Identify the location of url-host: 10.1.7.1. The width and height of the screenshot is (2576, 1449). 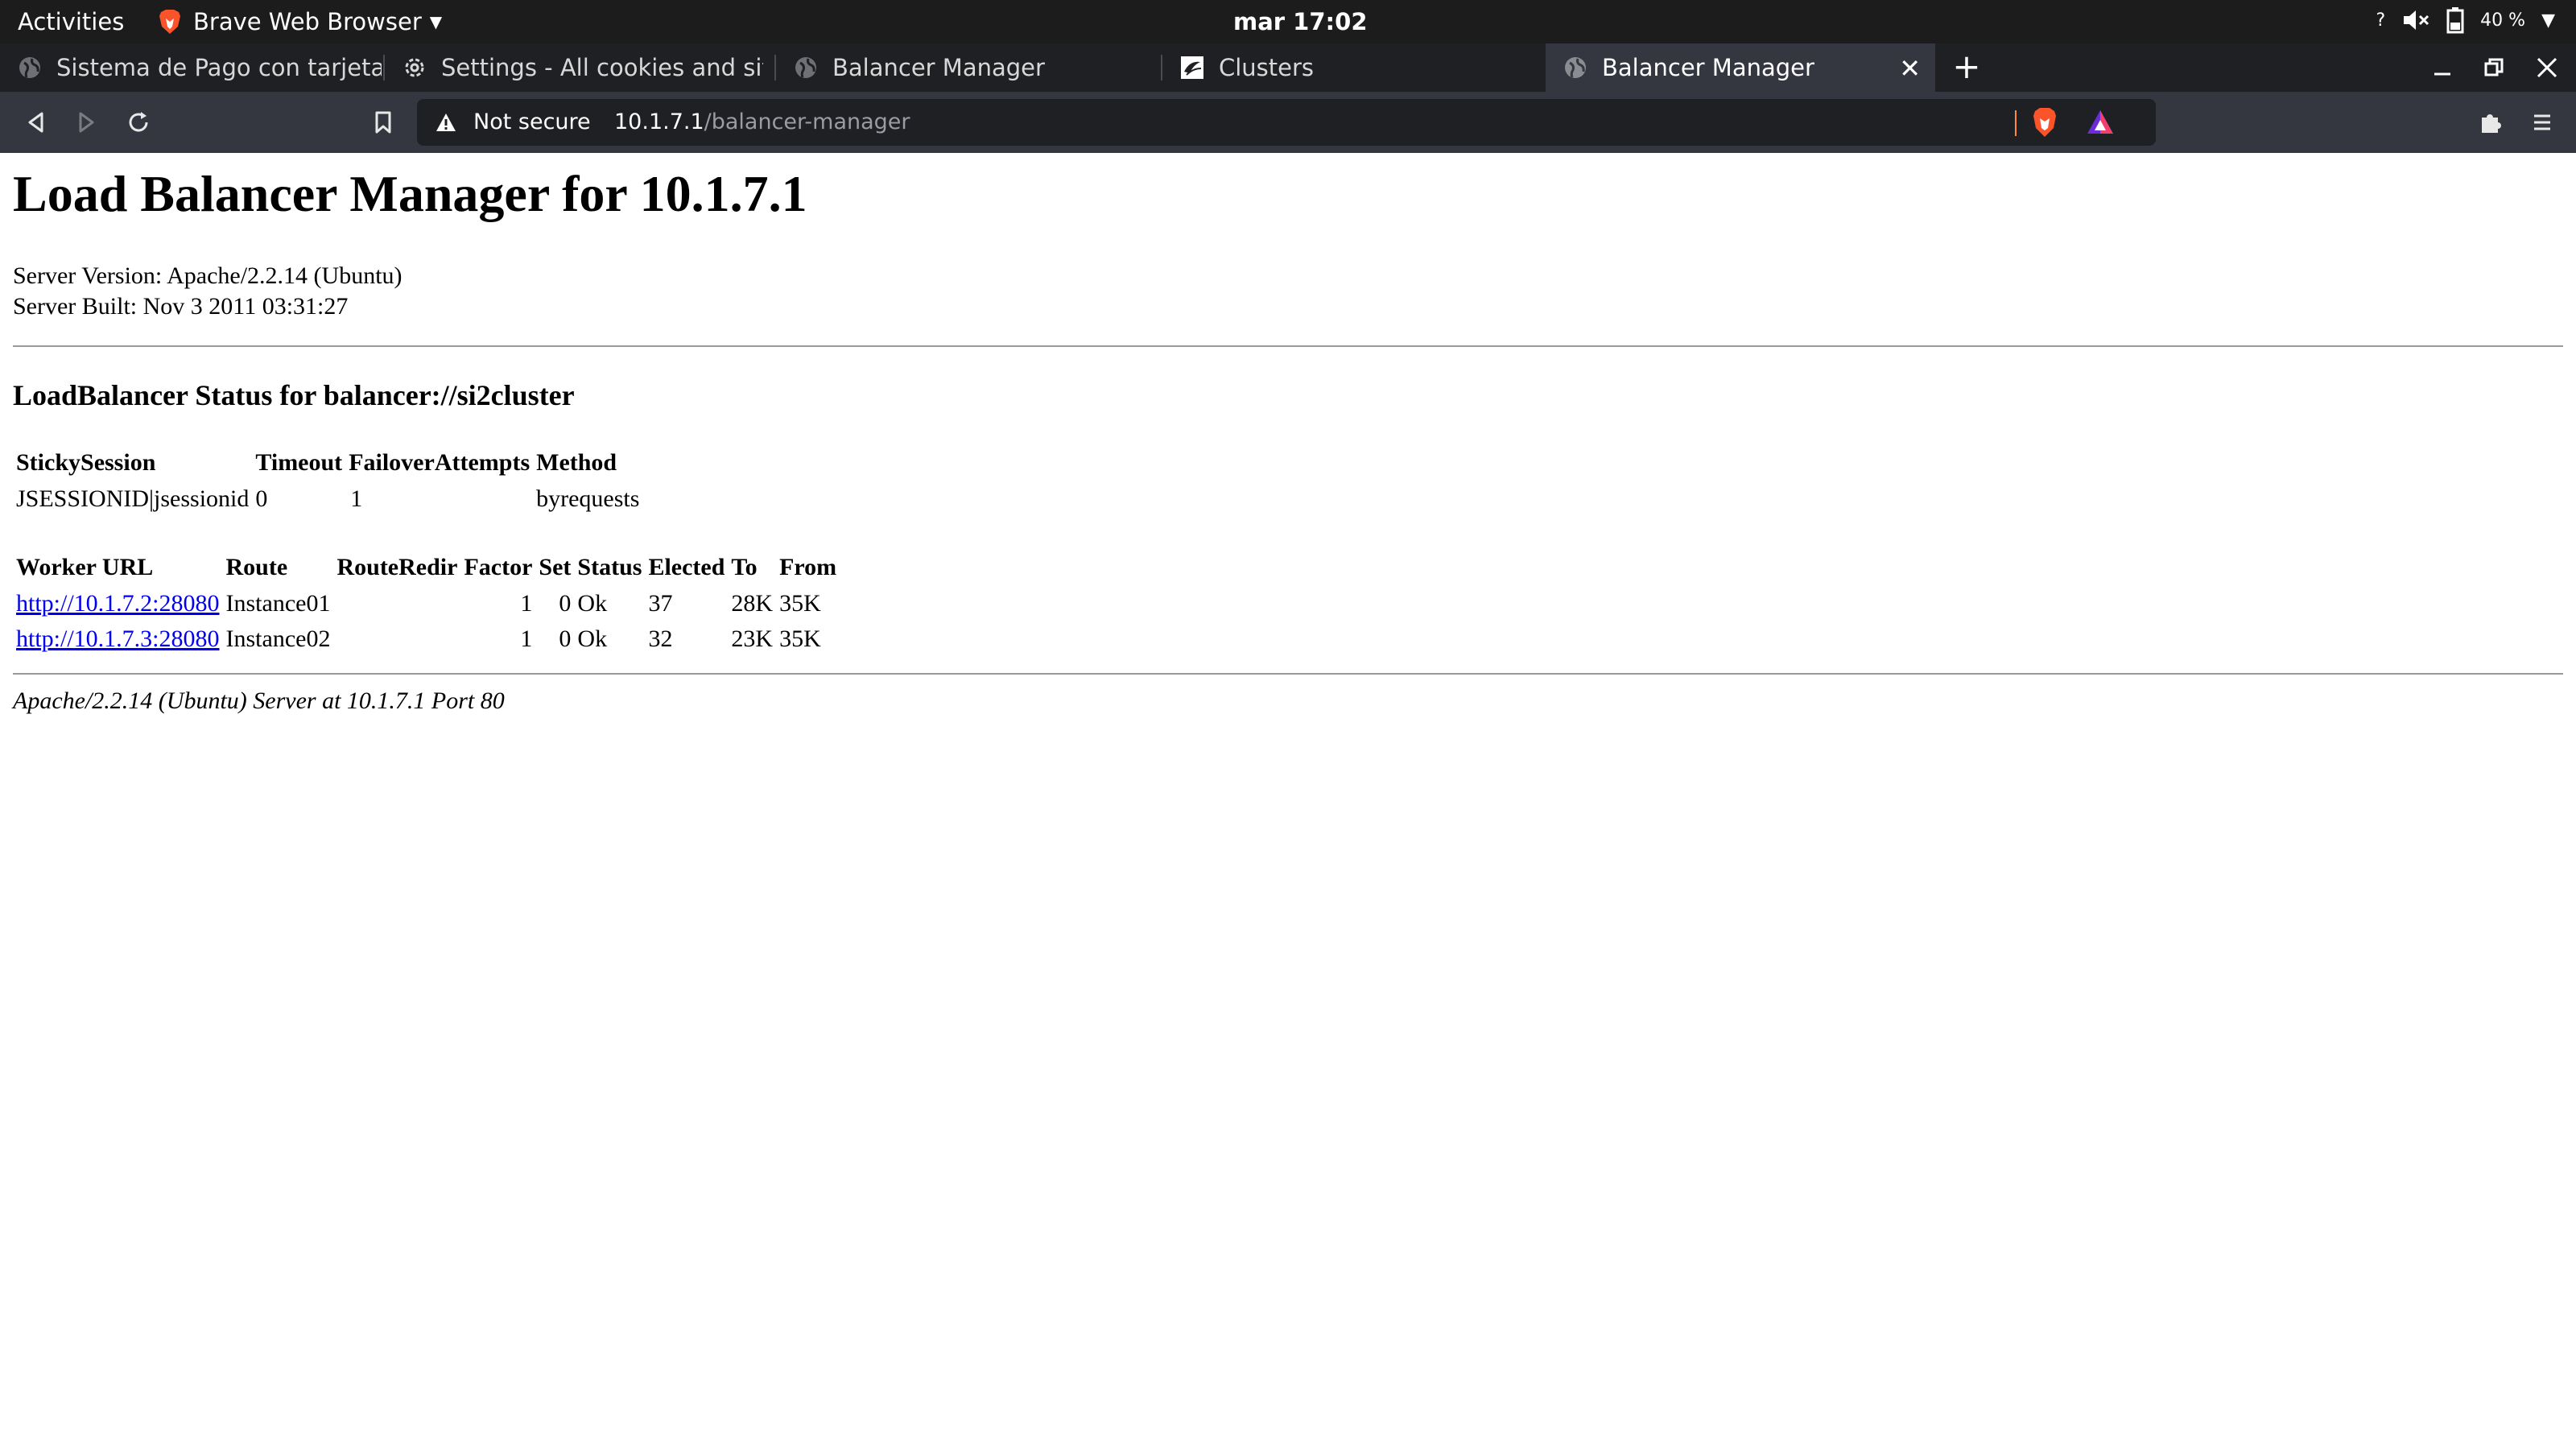
(659, 121).